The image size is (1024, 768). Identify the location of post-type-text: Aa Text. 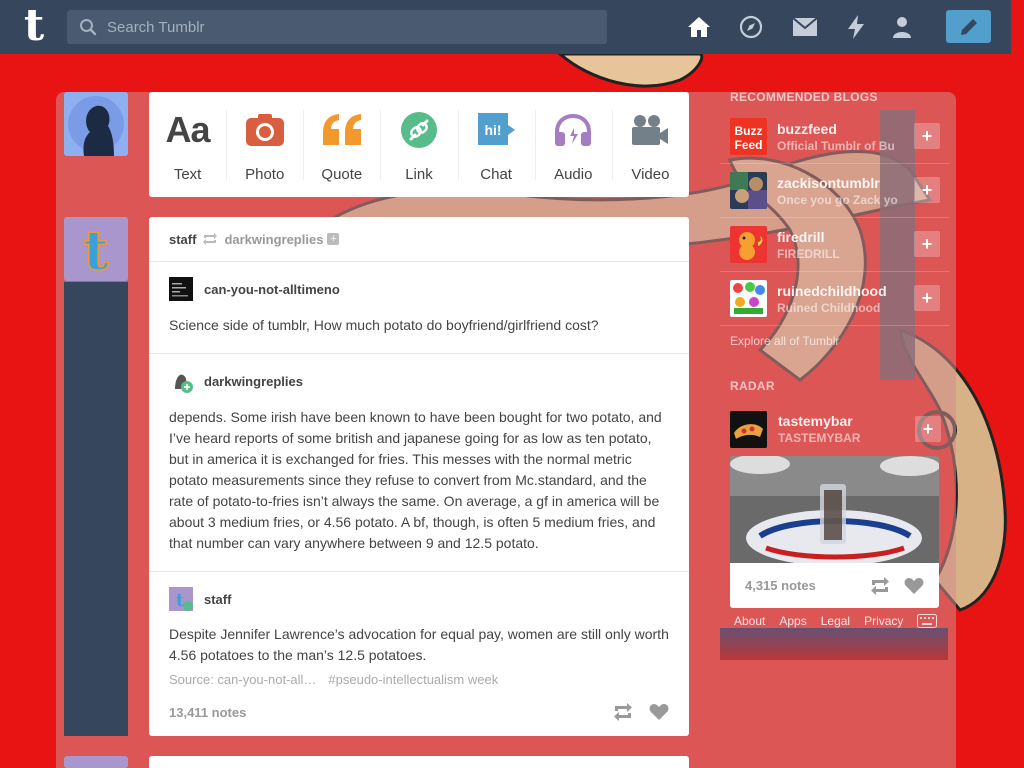
(187, 144).